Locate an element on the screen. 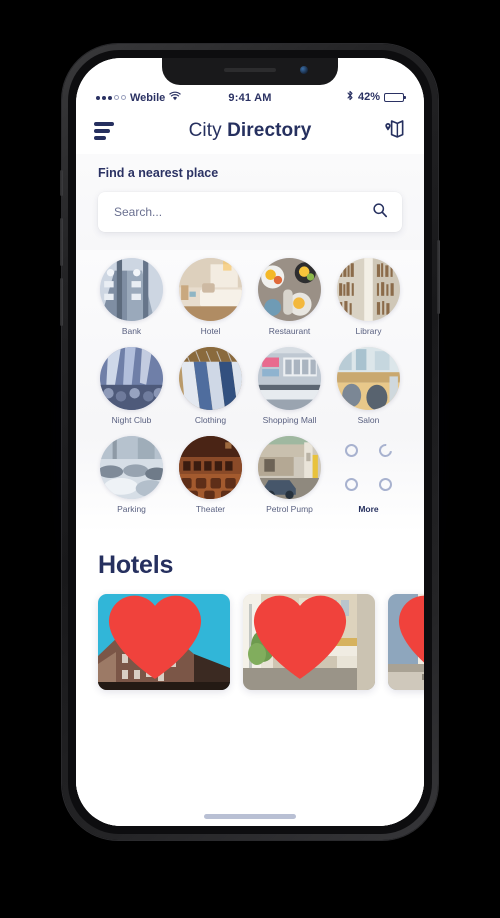  search-icon is located at coordinates (380, 212).